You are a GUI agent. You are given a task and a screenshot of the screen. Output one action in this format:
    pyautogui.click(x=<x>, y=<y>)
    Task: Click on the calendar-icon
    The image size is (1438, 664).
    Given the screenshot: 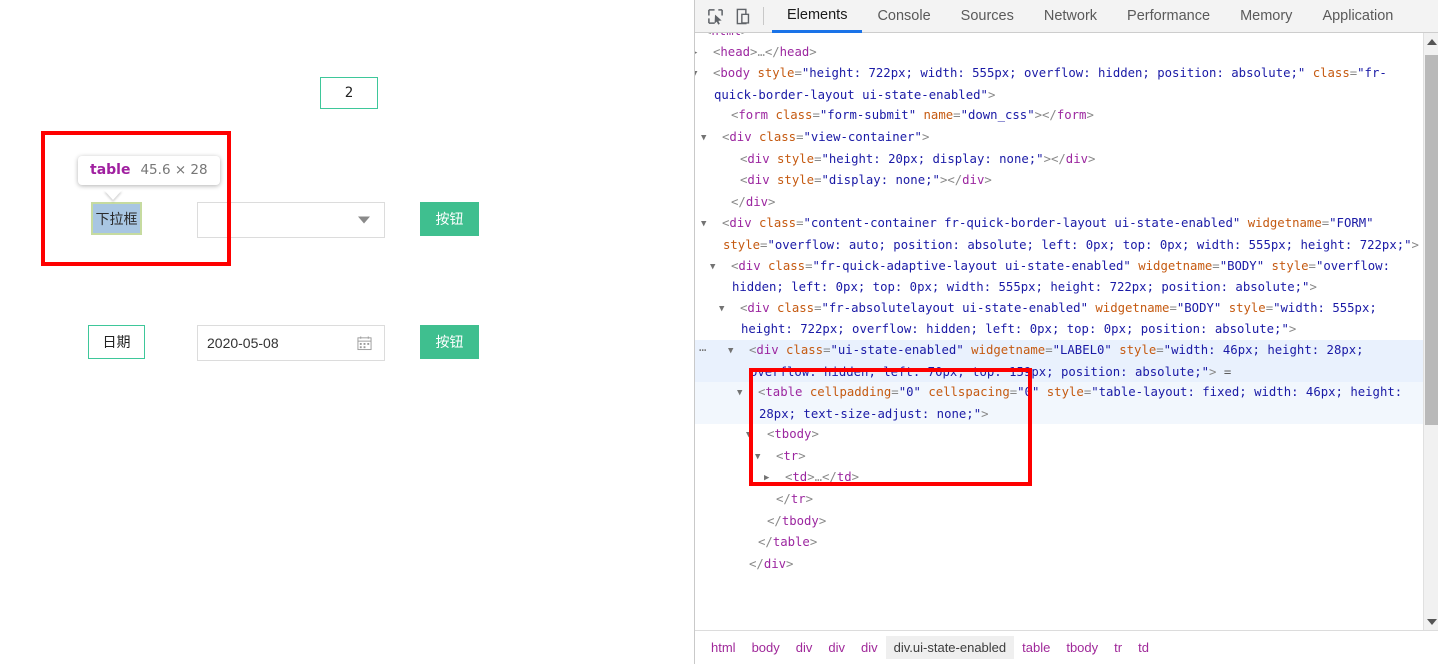 What is the action you would take?
    pyautogui.click(x=364, y=343)
    